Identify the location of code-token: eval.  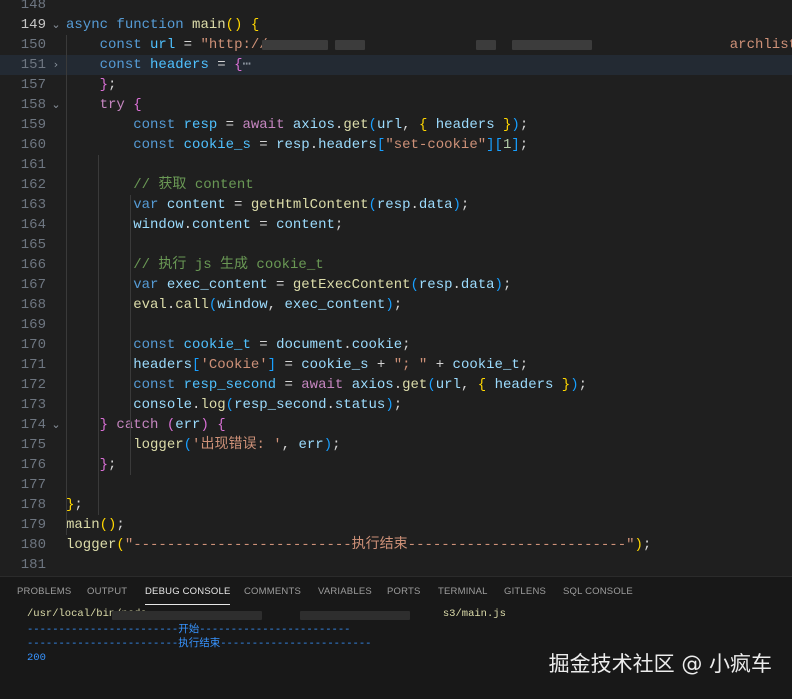
(150, 305).